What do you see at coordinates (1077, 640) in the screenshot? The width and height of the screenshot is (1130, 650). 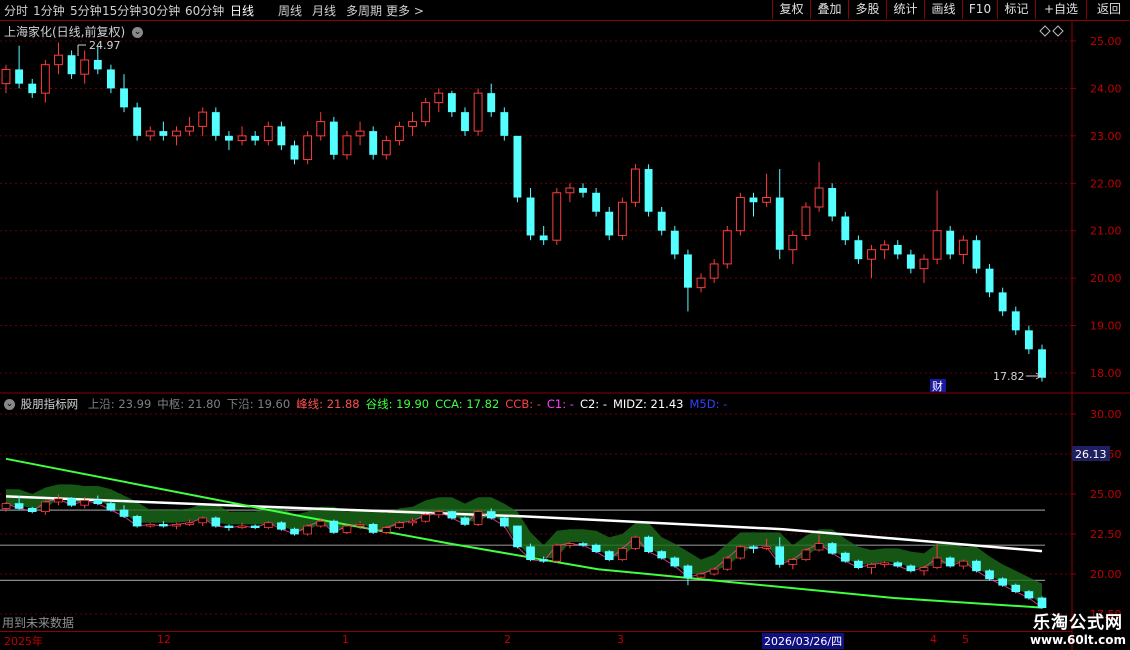 I see `watermark-url: www.60lt.com` at bounding box center [1077, 640].